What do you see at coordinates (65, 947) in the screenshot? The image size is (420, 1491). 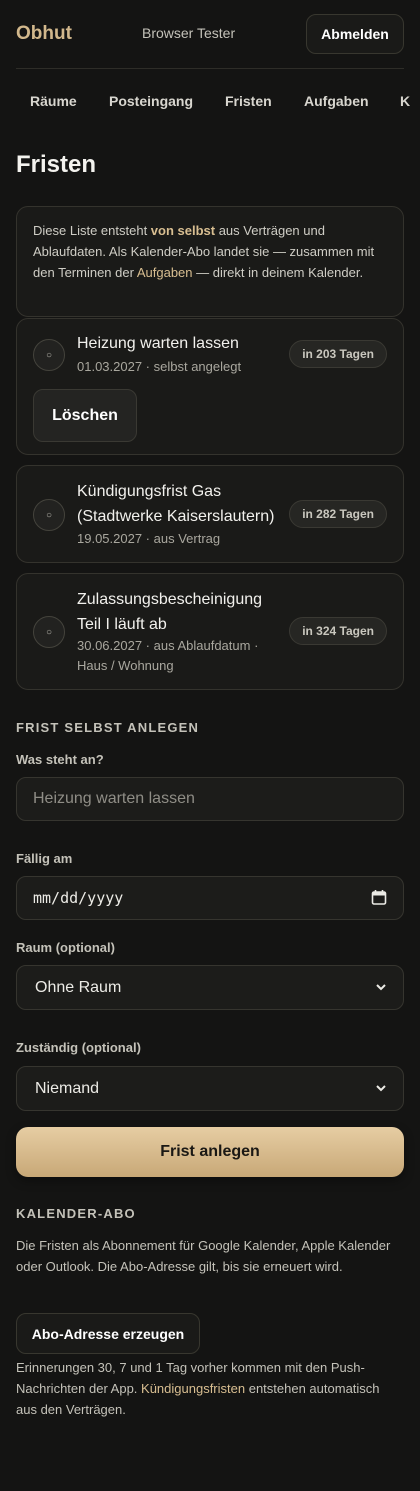 I see `room-label: Raum (optional)` at bounding box center [65, 947].